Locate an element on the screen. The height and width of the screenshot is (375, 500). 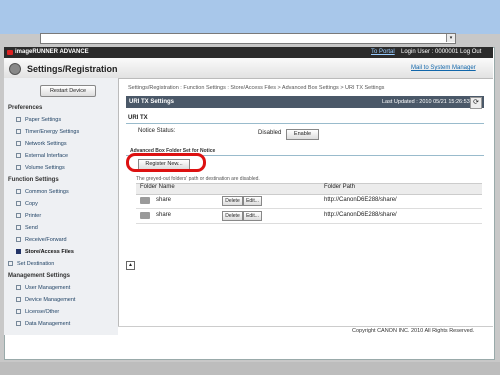
sidebar-item-label: User Management is located at coordinates (48, 288).